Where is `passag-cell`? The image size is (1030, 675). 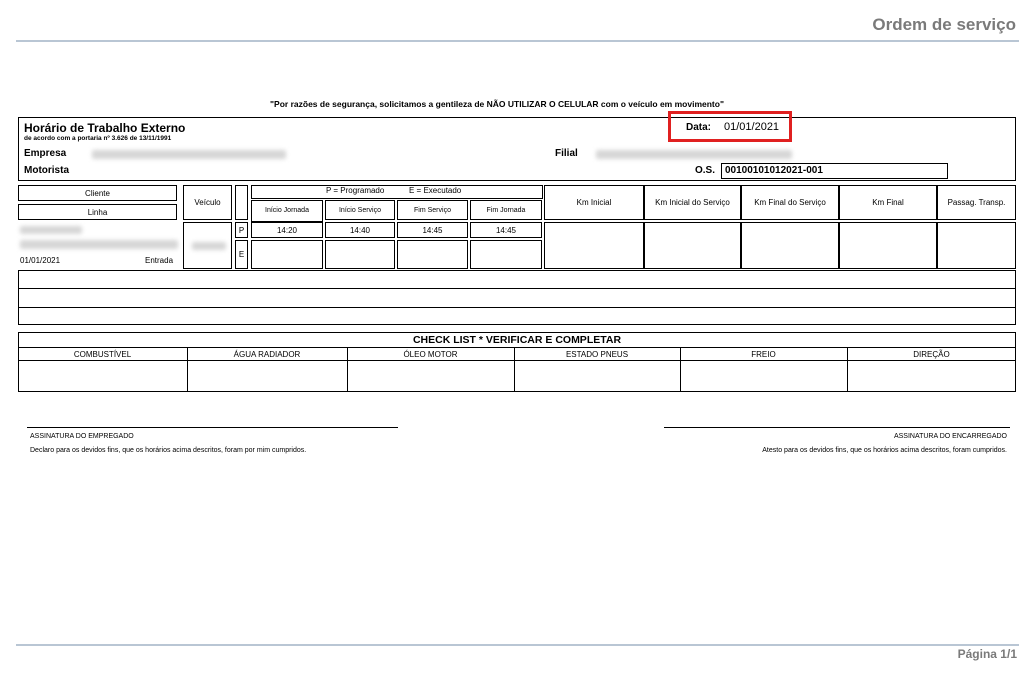 passag-cell is located at coordinates (976, 245).